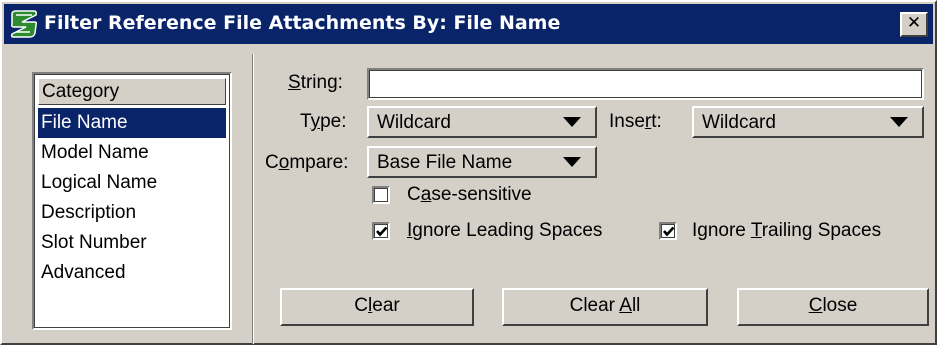 The width and height of the screenshot is (937, 345). Describe the element at coordinates (645, 84) in the screenshot. I see `string-input` at that location.